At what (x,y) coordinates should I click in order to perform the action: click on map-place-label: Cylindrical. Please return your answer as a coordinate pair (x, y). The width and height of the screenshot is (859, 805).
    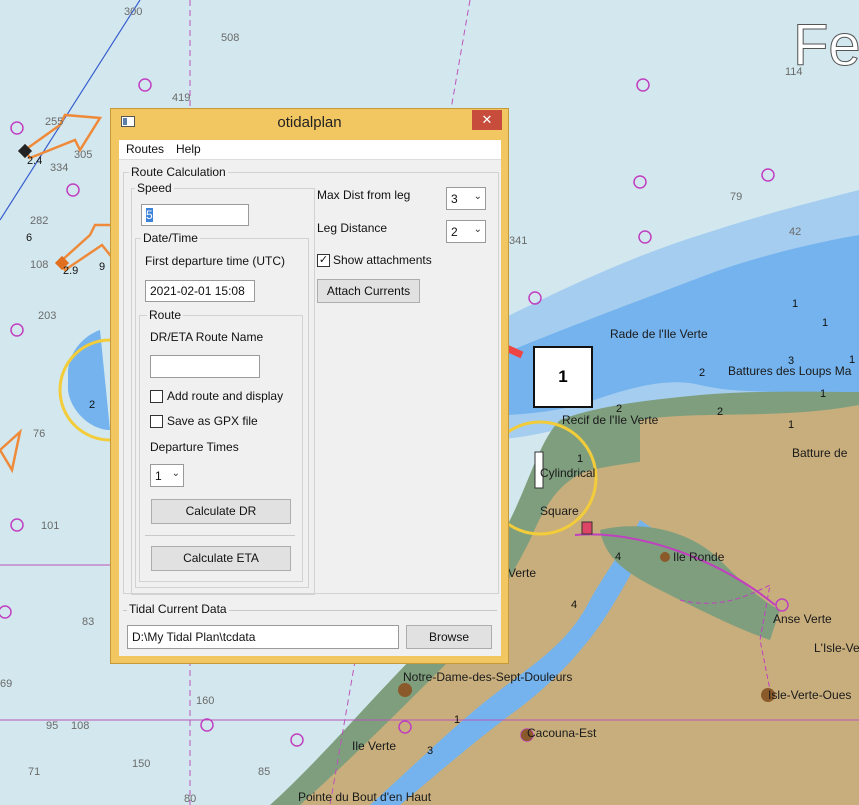
    Looking at the image, I should click on (568, 473).